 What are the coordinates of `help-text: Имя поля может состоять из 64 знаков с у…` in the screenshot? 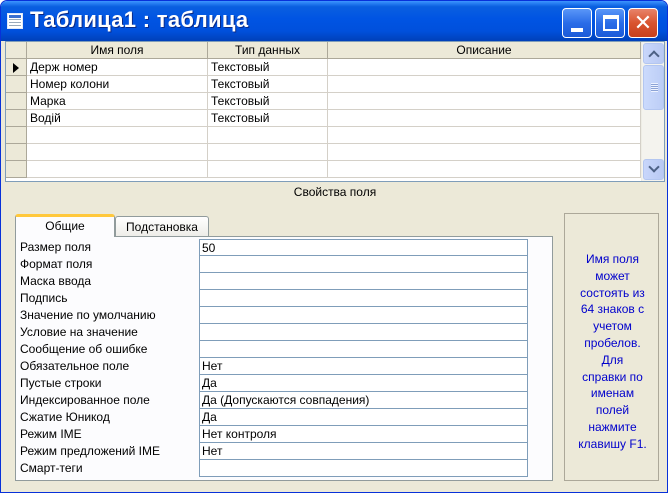 It's located at (612, 352).